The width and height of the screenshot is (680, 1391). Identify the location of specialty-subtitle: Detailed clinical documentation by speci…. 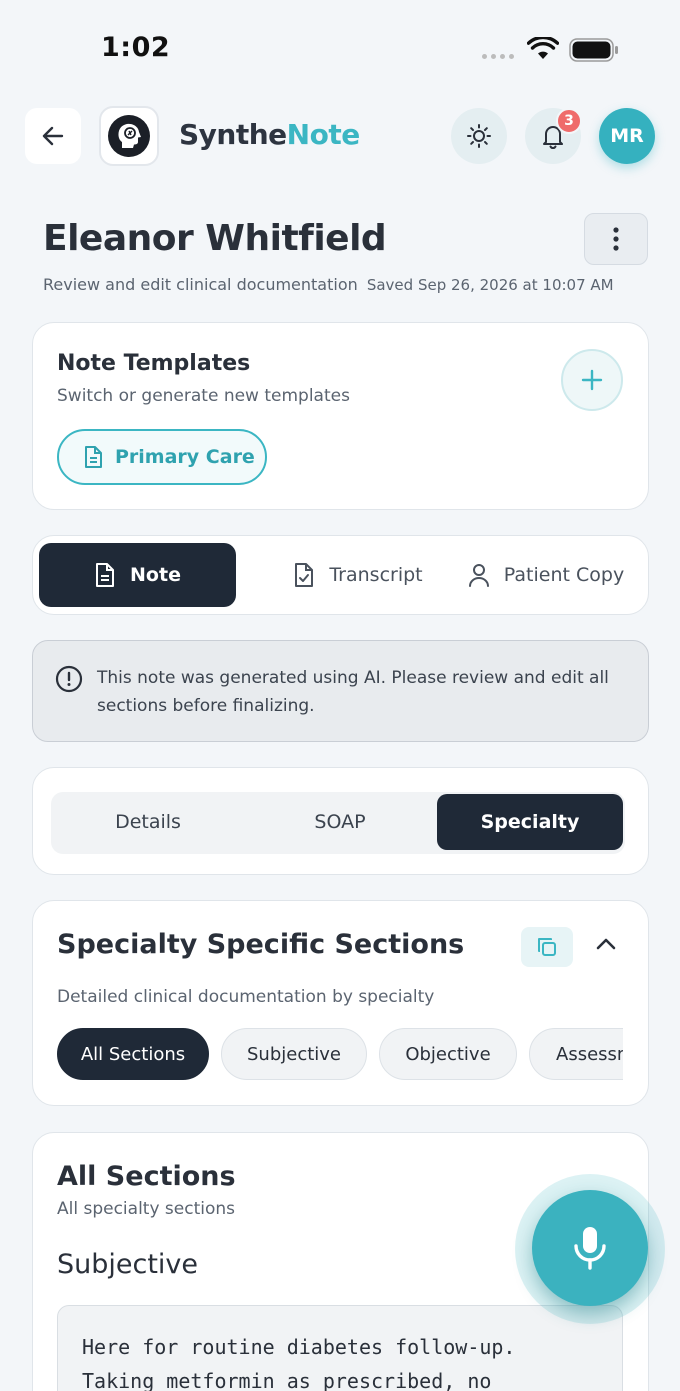
(246, 997).